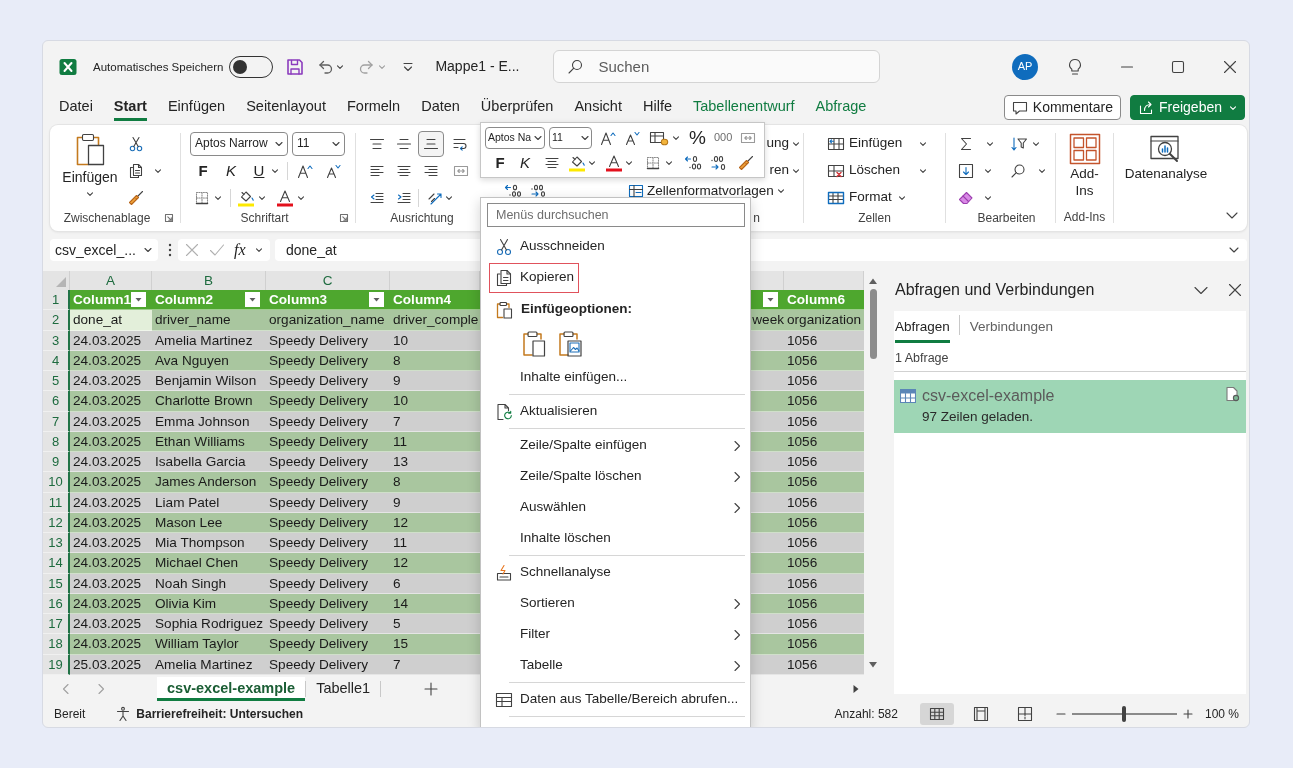  What do you see at coordinates (231, 689) in the screenshot?
I see `sheet-tab: csv-excel-example` at bounding box center [231, 689].